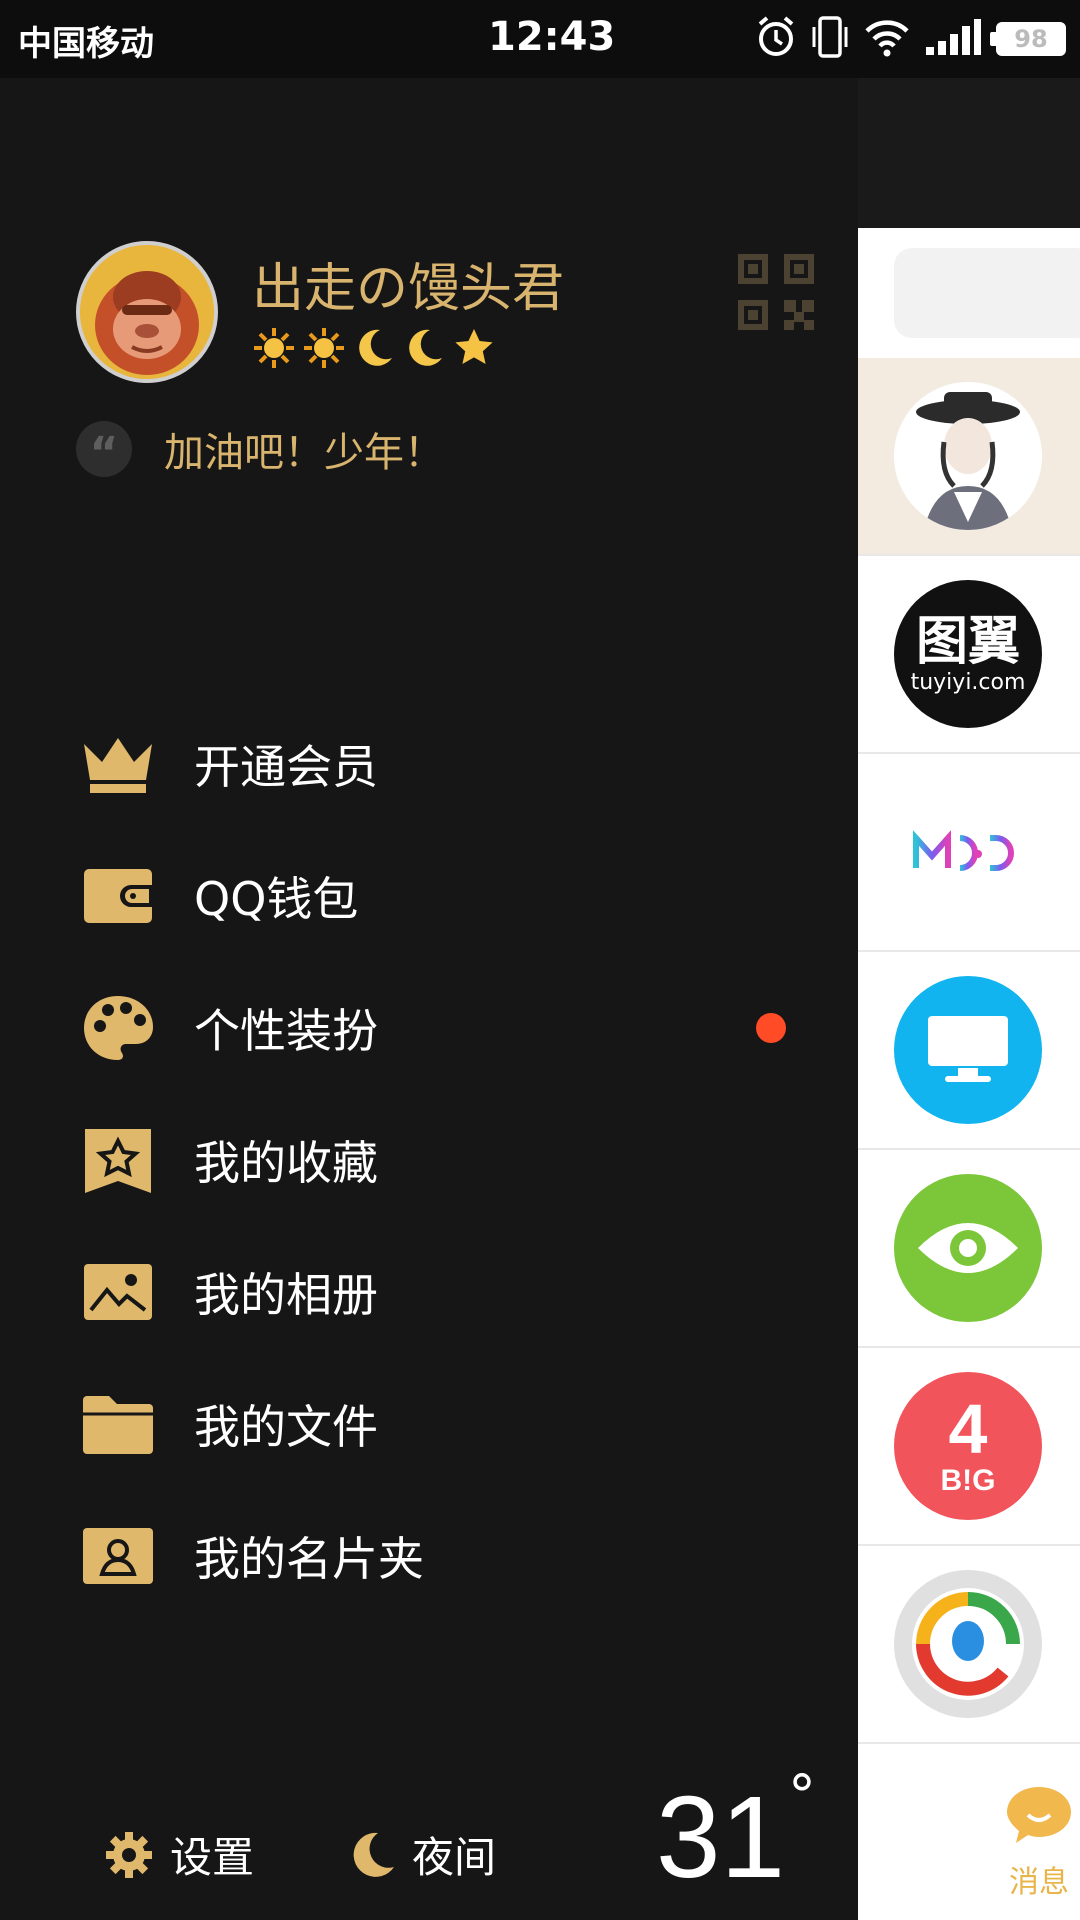 The width and height of the screenshot is (1080, 1920). I want to click on city-name: 北京, so click(720, 1917).